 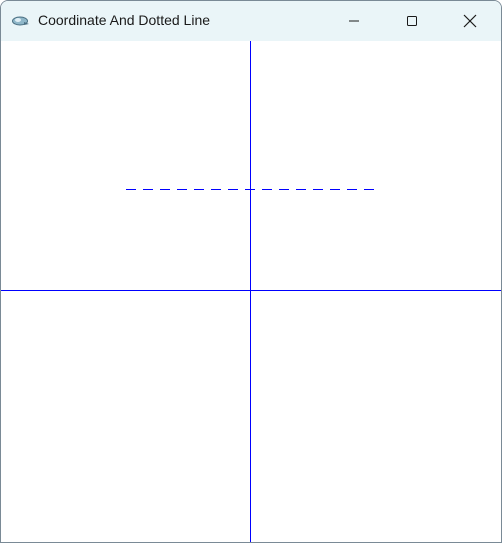 I want to click on title-bar: Coordinate And Dotted Line, so click(x=251, y=21).